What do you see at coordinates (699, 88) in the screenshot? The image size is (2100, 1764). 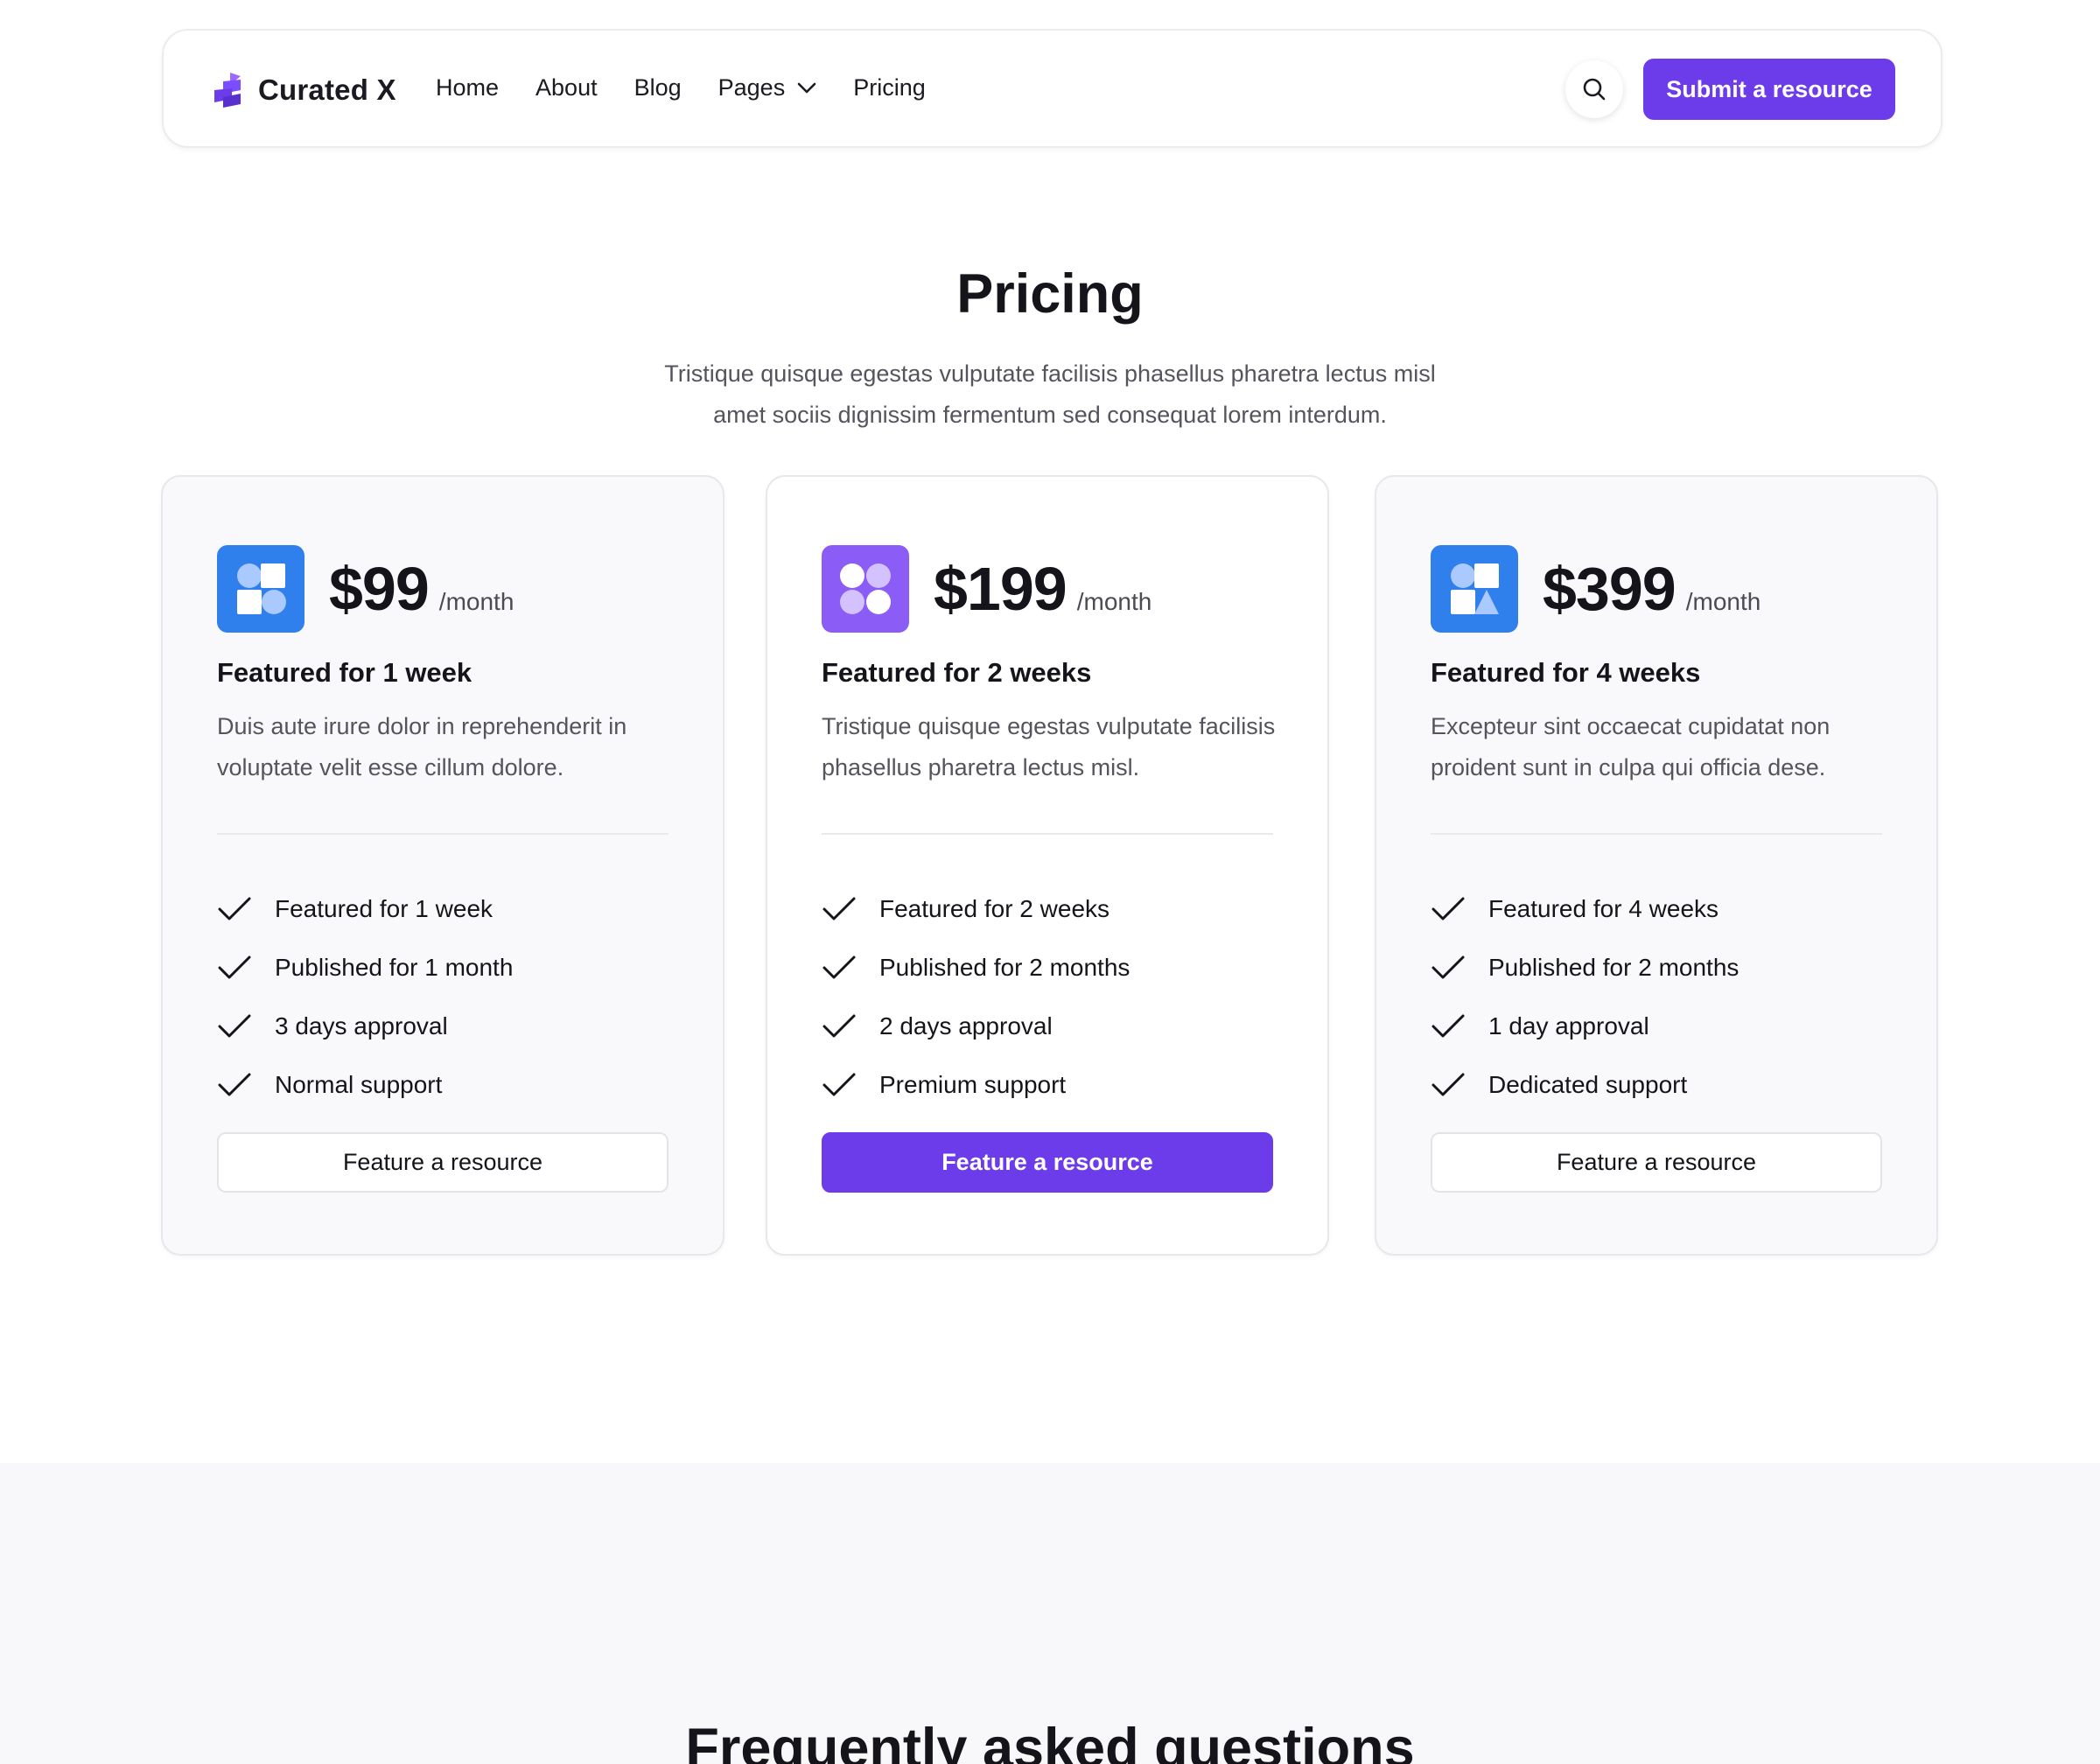 I see `main-nav: Home About Blog Pages Pricing` at bounding box center [699, 88].